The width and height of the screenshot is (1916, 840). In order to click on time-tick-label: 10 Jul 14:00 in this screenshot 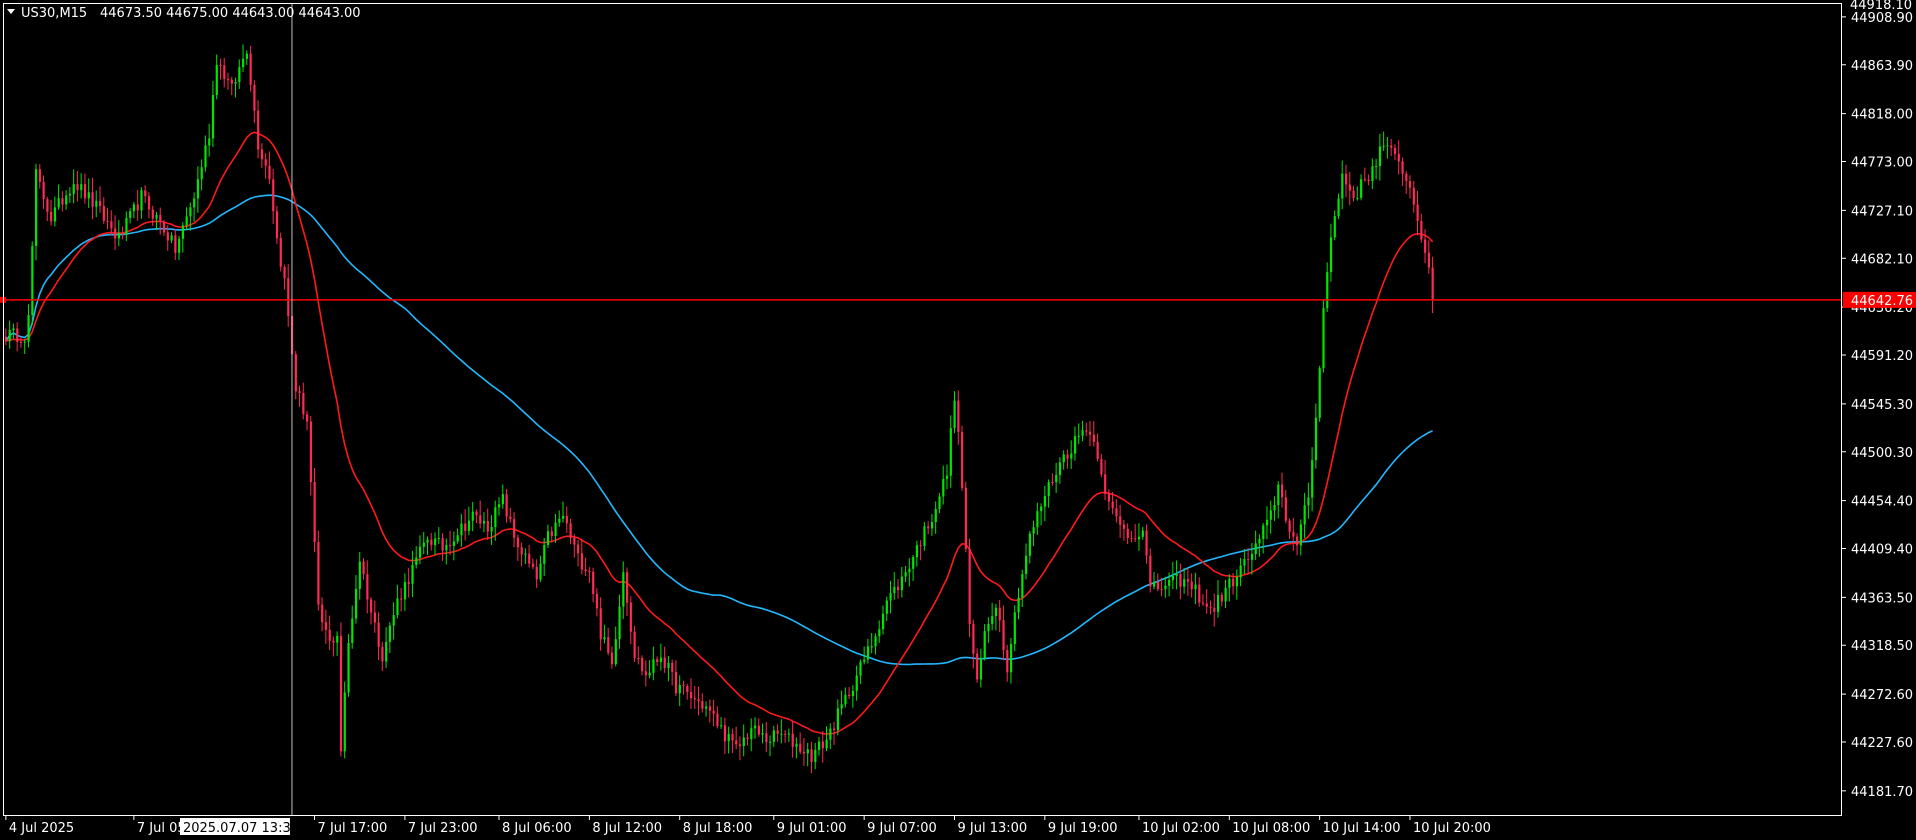, I will do `click(1362, 828)`.